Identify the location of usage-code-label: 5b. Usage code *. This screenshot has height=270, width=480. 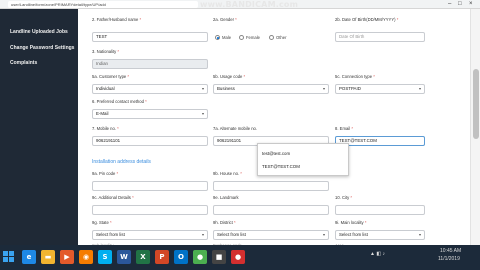
(229, 76).